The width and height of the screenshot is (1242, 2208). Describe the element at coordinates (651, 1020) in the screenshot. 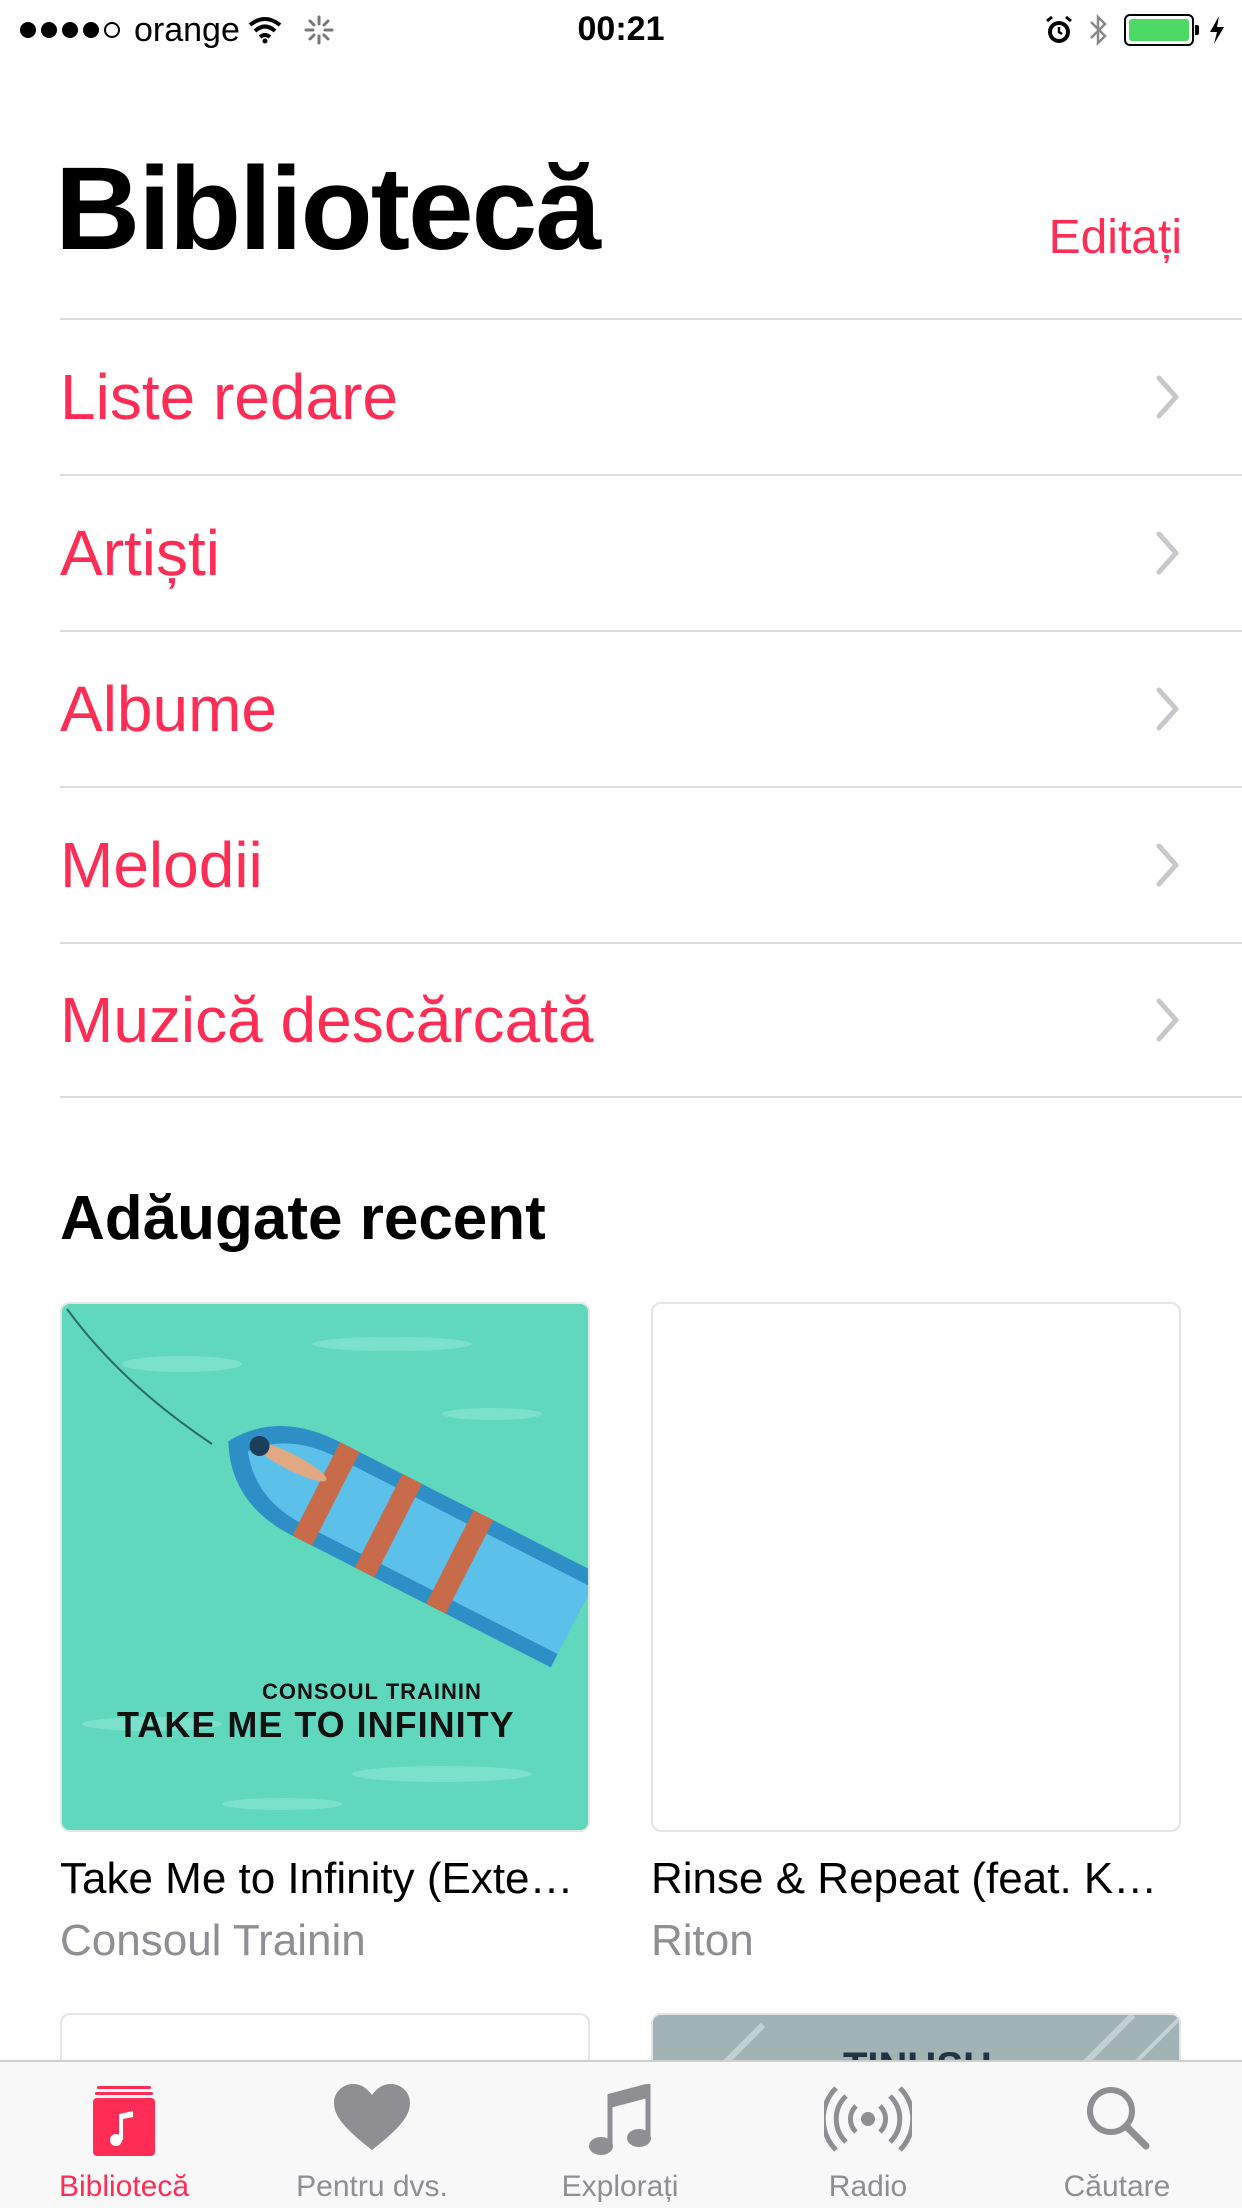

I see `list-item-downloaded-music: Muzică descărcată` at that location.